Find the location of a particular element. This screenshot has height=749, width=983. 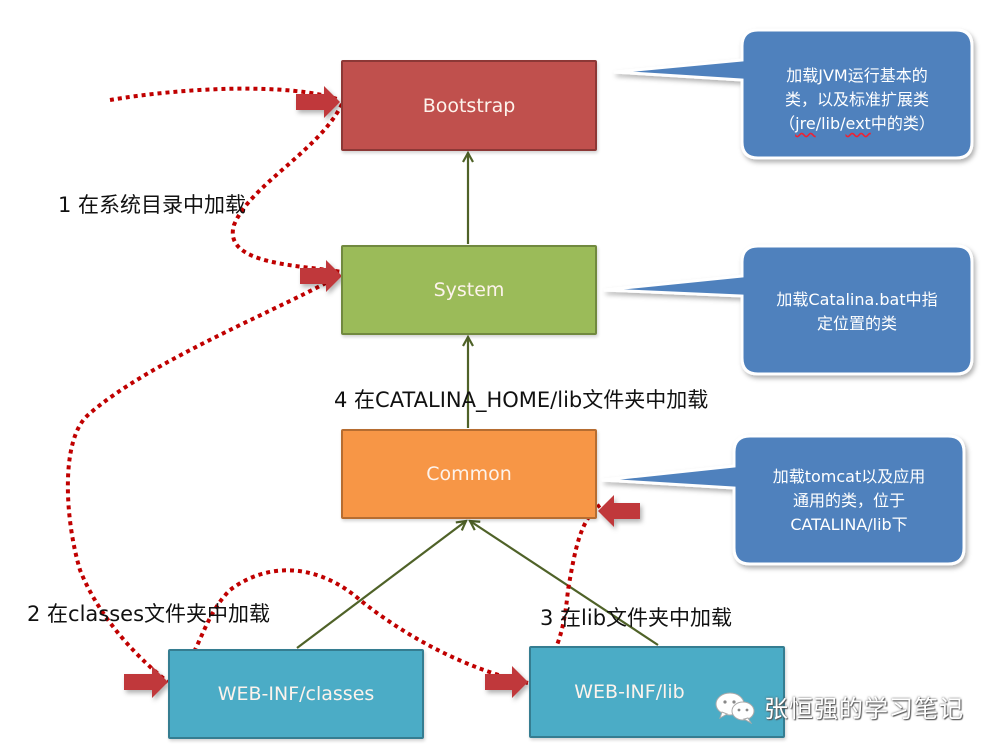

callout-bootstrap-line2: 类，以及标准扩展类 is located at coordinates (856, 99).